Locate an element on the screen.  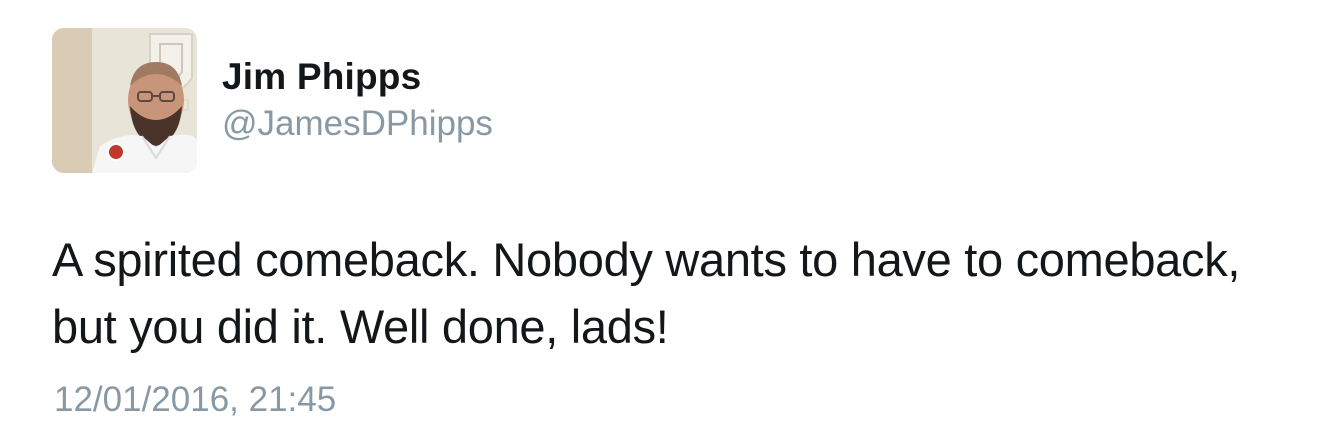
profile-photo-icon is located at coordinates (124, 100).